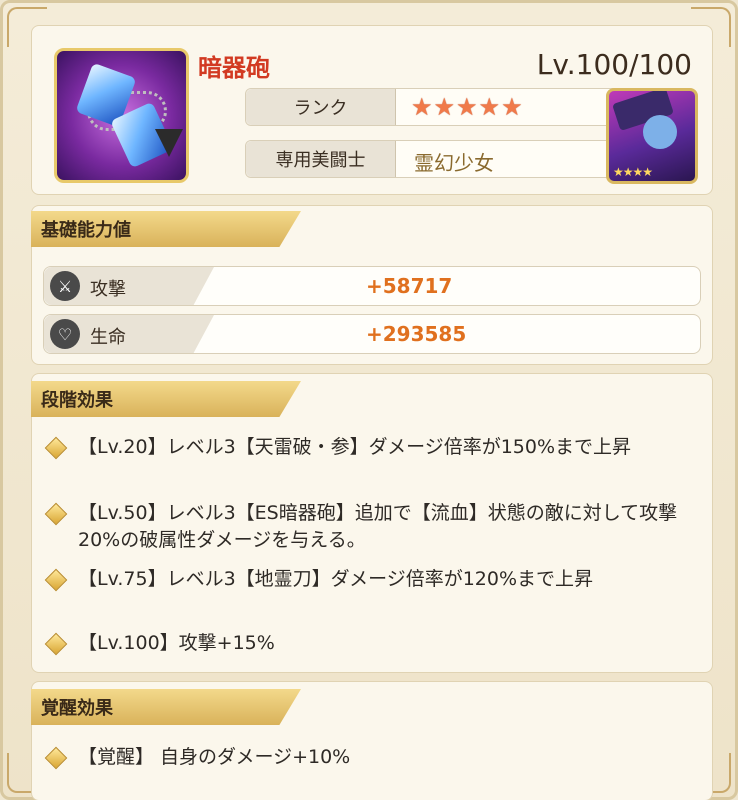  What do you see at coordinates (366, 757) in the screenshot?
I see `awakening-effect-item: 【覚醒】 自身のダメージ+10%` at bounding box center [366, 757].